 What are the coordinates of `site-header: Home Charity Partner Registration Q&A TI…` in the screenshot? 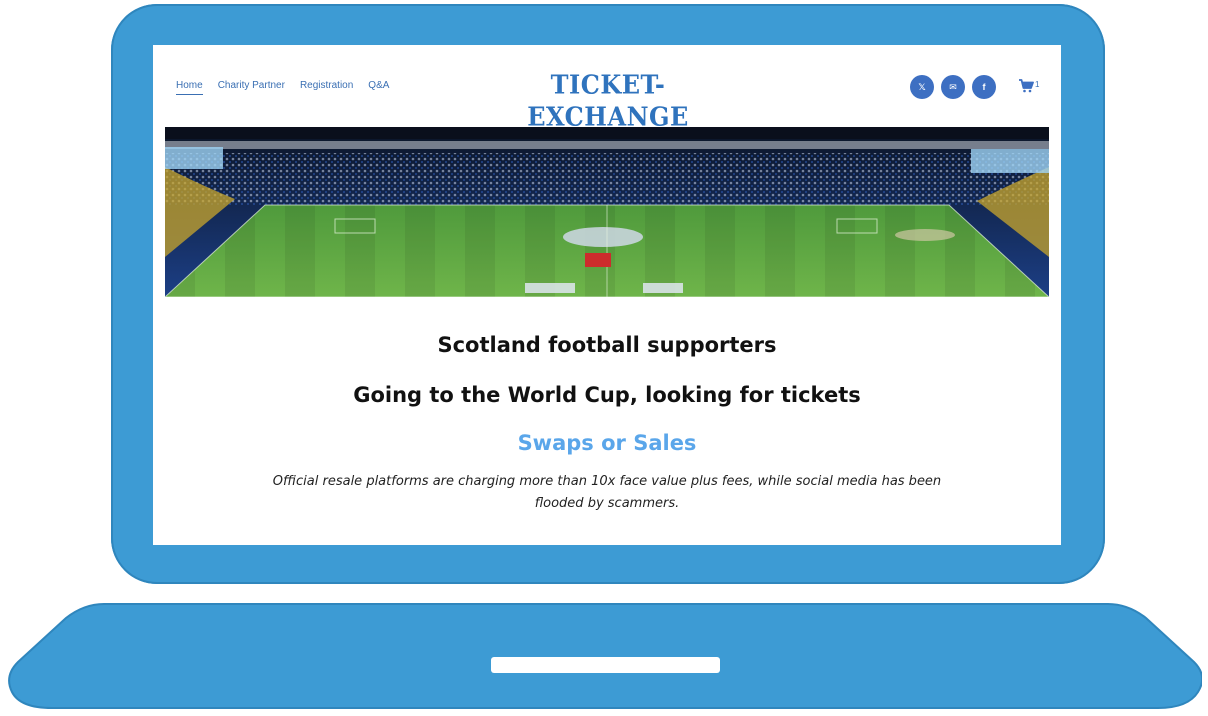 It's located at (607, 88).